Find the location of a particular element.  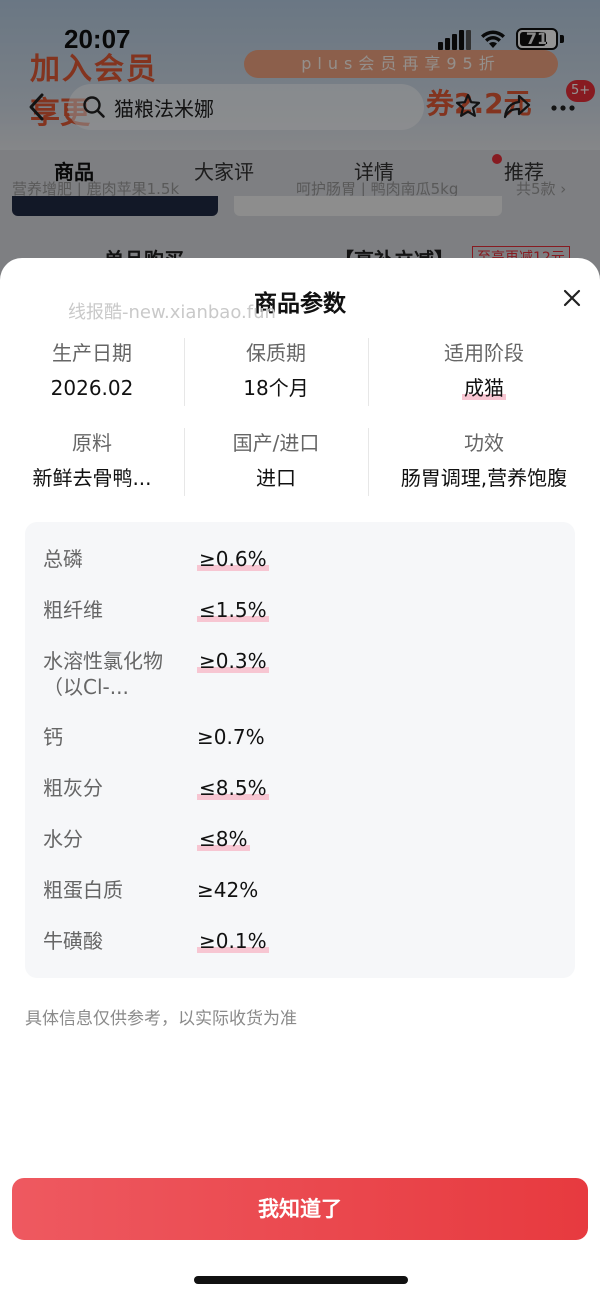

spec-value: ≥0.1% is located at coordinates (233, 941).